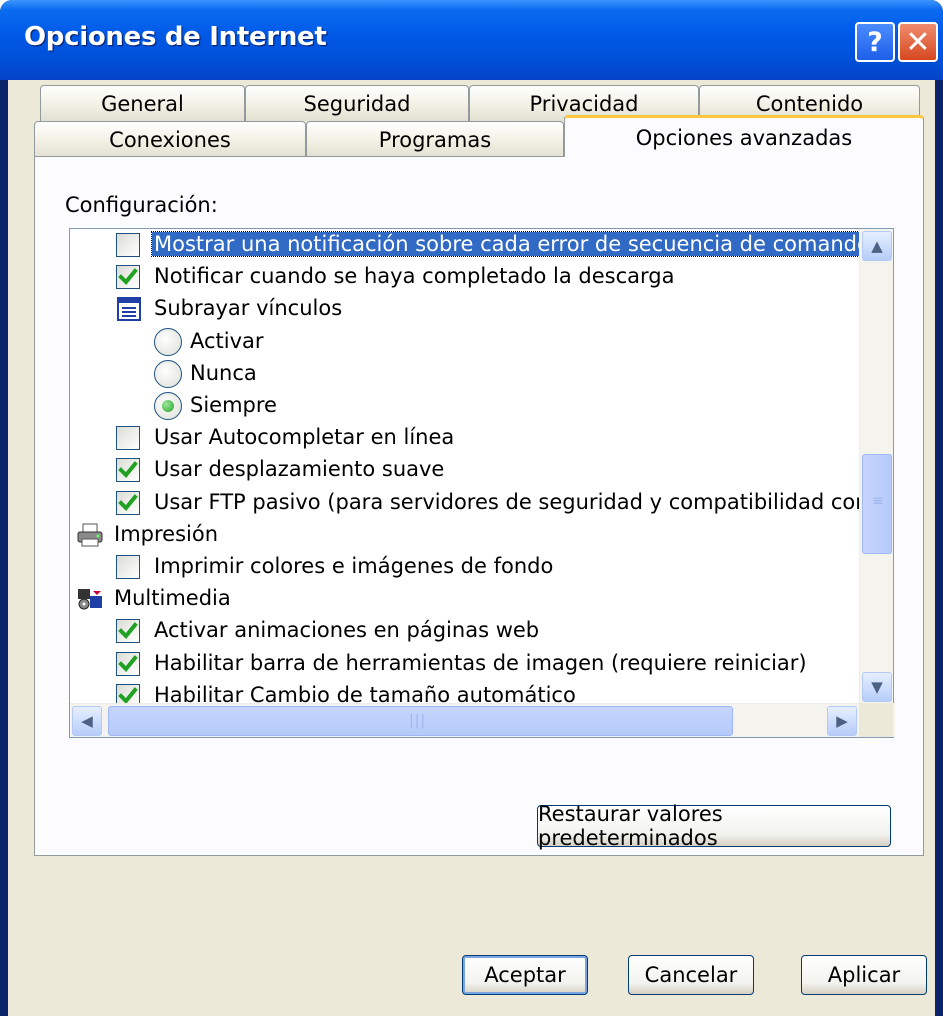 Image resolution: width=943 pixels, height=1016 pixels. What do you see at coordinates (435, 139) in the screenshot?
I see `tab-programas: Programas` at bounding box center [435, 139].